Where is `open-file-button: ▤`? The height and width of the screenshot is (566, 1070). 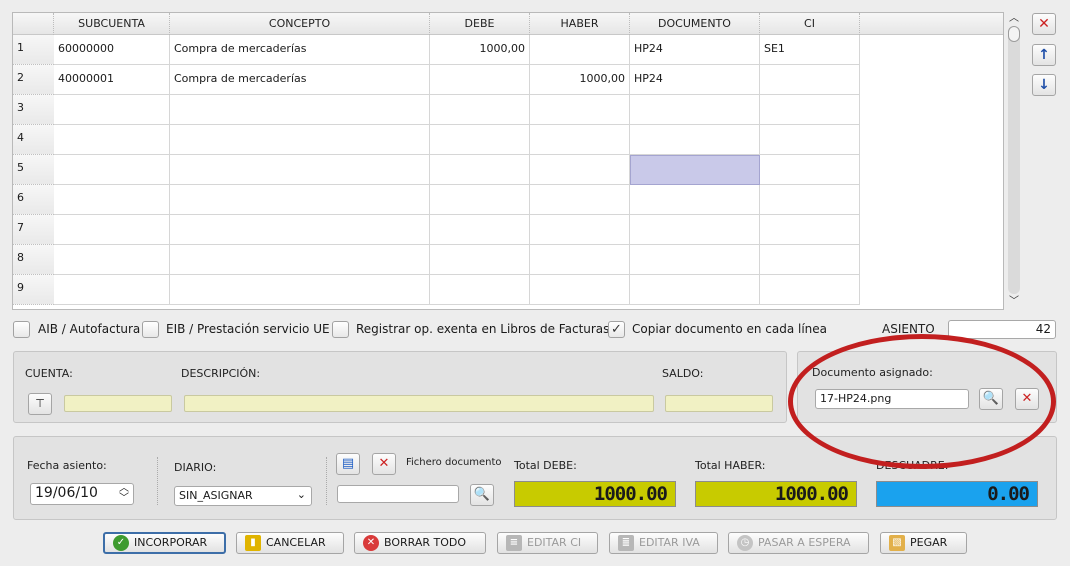 open-file-button: ▤ is located at coordinates (348, 464).